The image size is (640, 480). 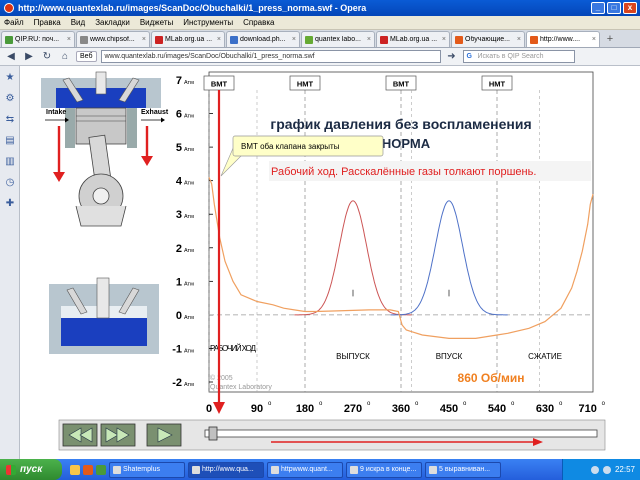 What do you see at coordinates (338, 39) in the screenshot?
I see `tab-4: quantex labo... ×` at bounding box center [338, 39].